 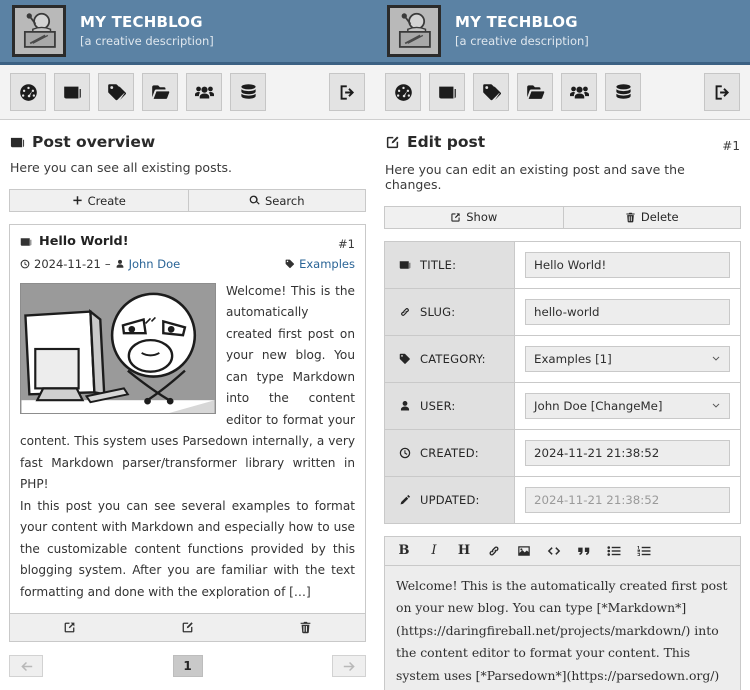 I want to click on title-input: Hello World!, so click(x=627, y=264).